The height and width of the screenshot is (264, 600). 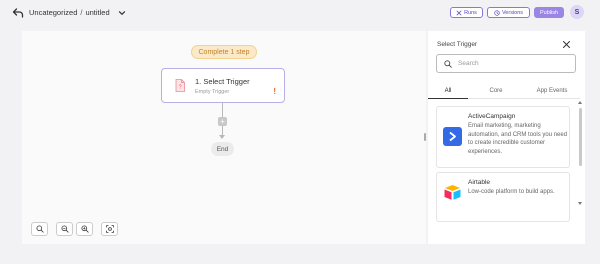 I want to click on zoom-out-button, so click(x=64, y=229).